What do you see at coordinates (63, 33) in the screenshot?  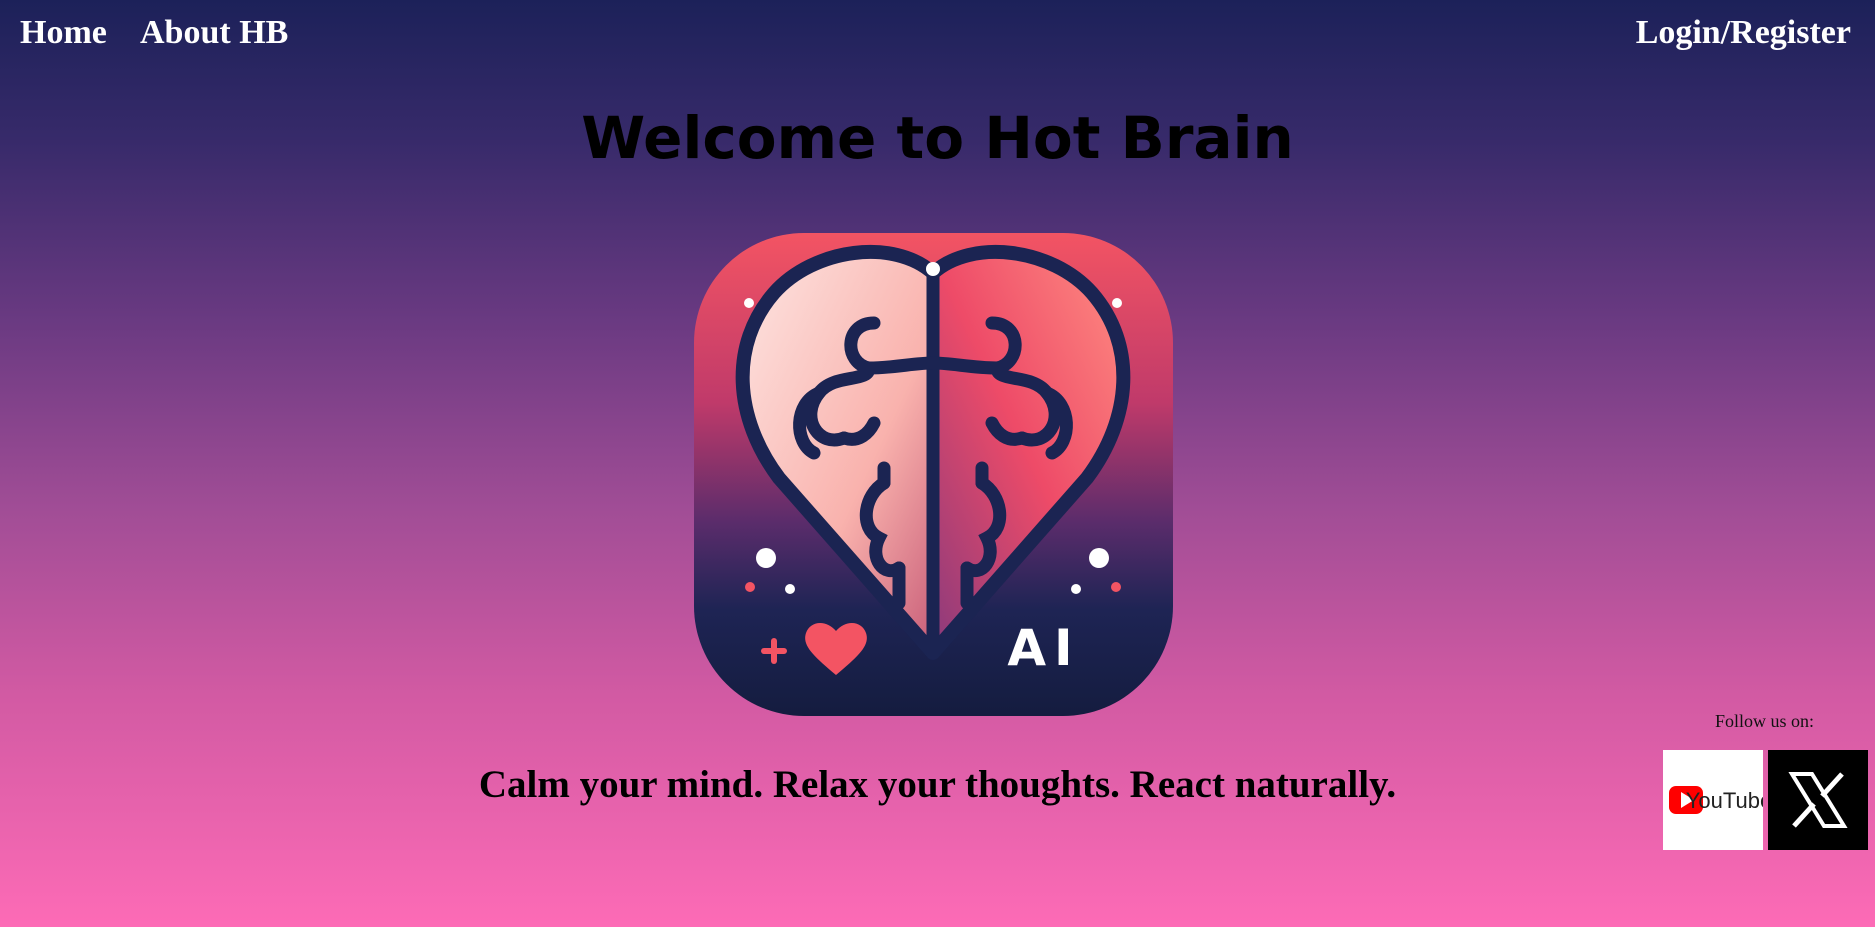 I see `nav-home-link: Home` at bounding box center [63, 33].